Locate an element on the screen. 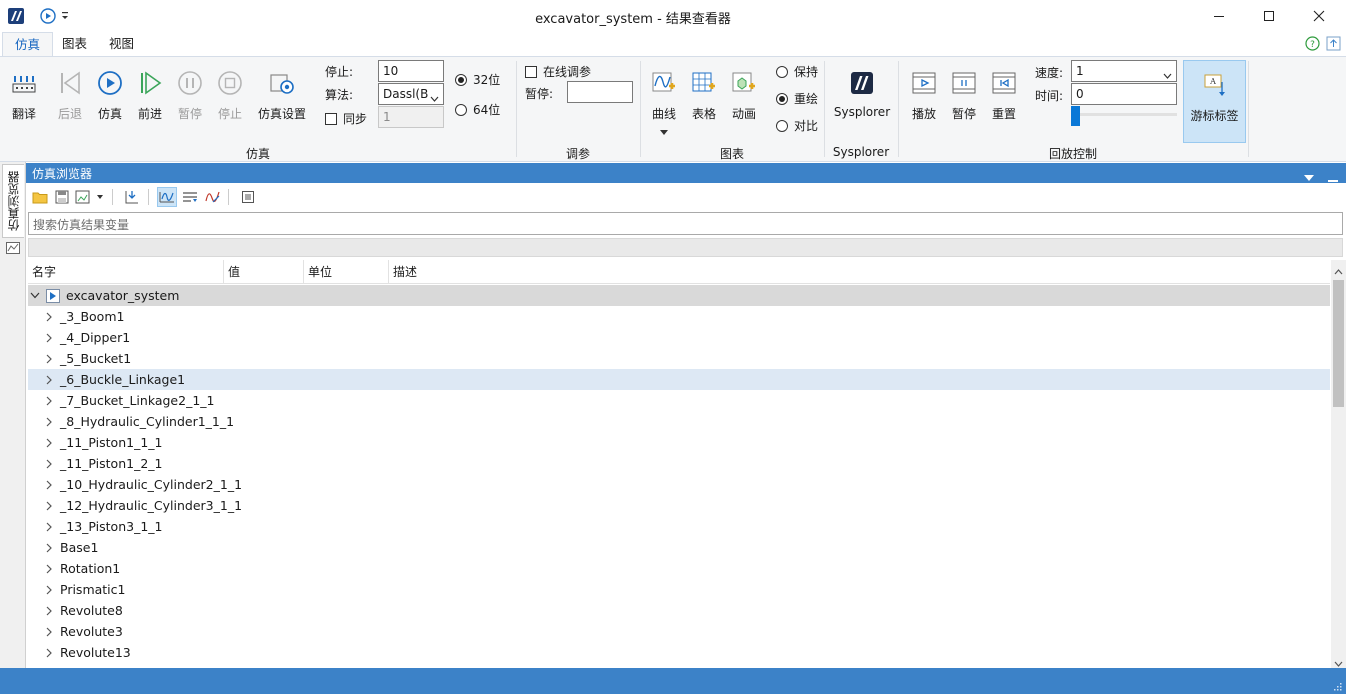 The height and width of the screenshot is (694, 1346). compare-radio is located at coordinates (782, 125).